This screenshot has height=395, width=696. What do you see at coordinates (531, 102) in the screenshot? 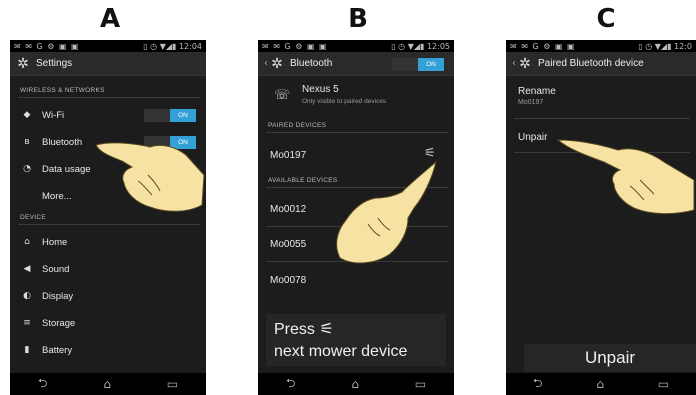
I see `rename-value: Mo0197` at bounding box center [531, 102].